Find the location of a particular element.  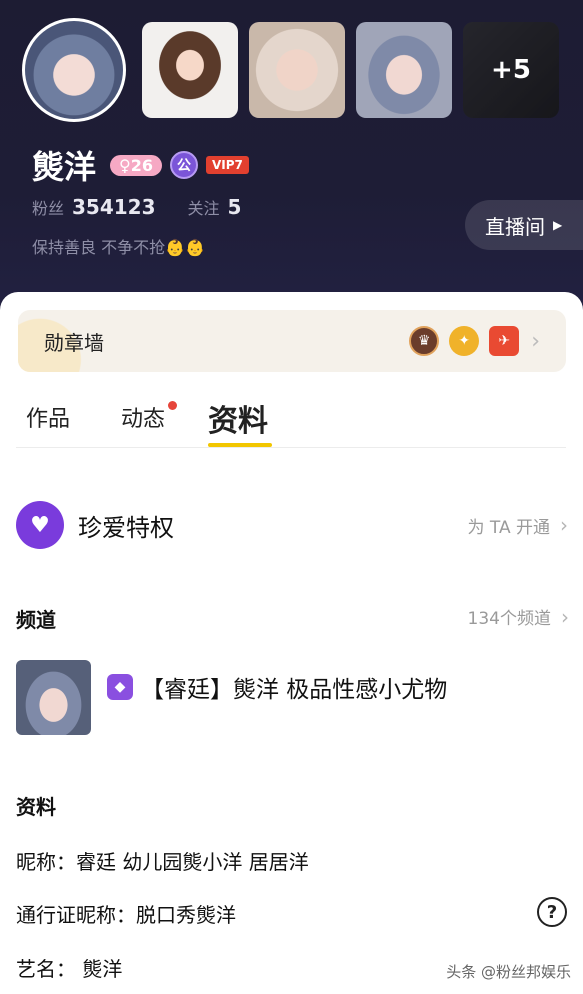

help-icon: ? is located at coordinates (552, 912).